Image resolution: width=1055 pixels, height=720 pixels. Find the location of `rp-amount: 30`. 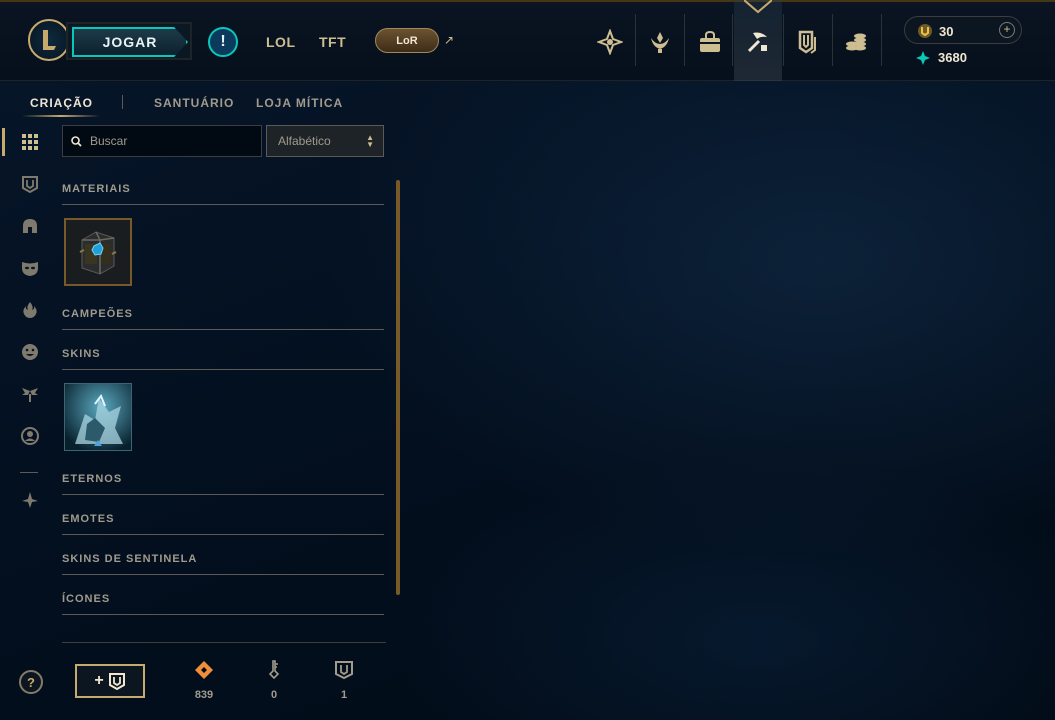

rp-amount: 30 is located at coordinates (946, 31).